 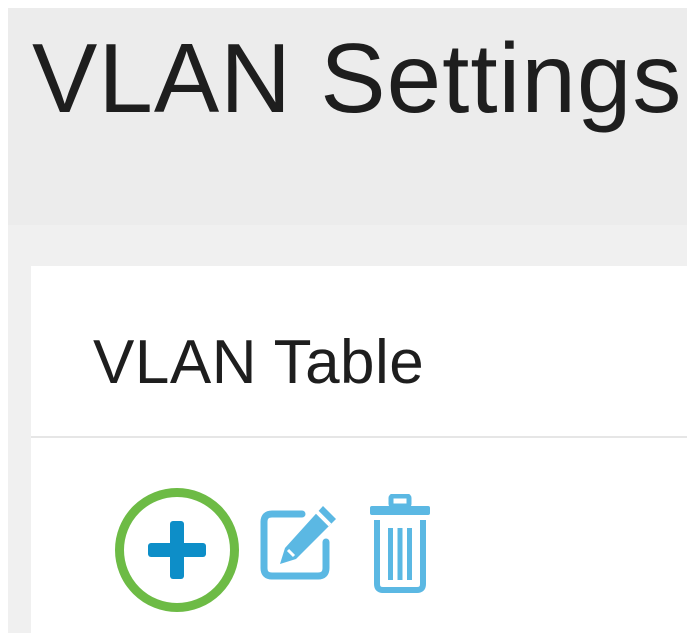 What do you see at coordinates (259, 362) in the screenshot?
I see `card-title: VLAN Table` at bounding box center [259, 362].